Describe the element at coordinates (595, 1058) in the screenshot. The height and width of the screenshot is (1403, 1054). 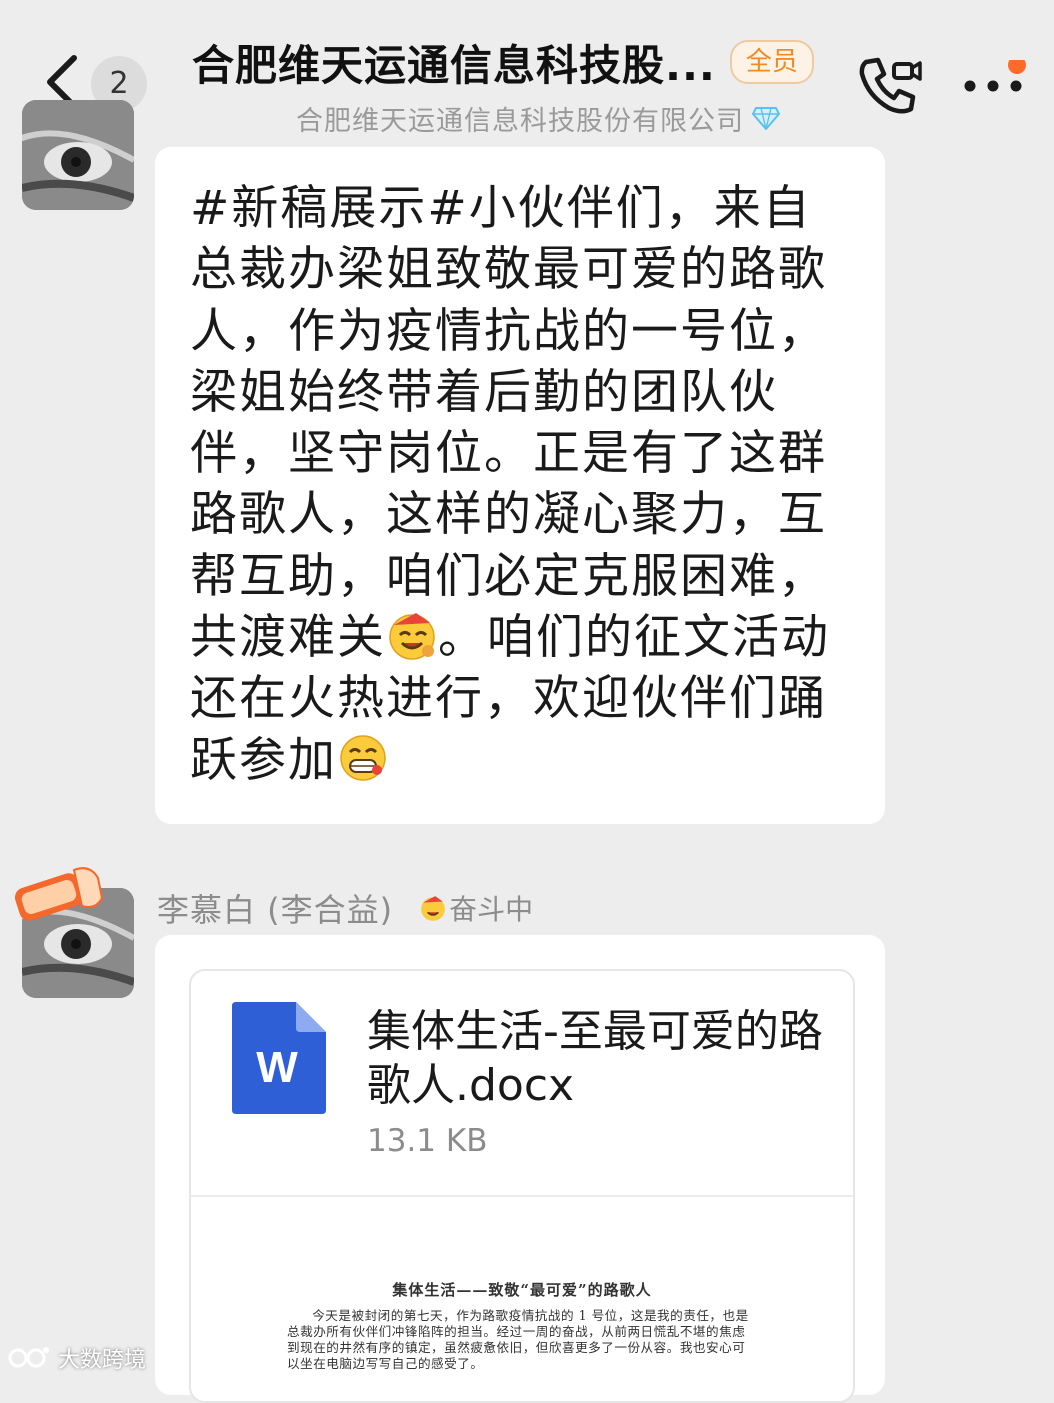
I see `file-name: 集体生活-至最可爱的路歌人.docx` at that location.